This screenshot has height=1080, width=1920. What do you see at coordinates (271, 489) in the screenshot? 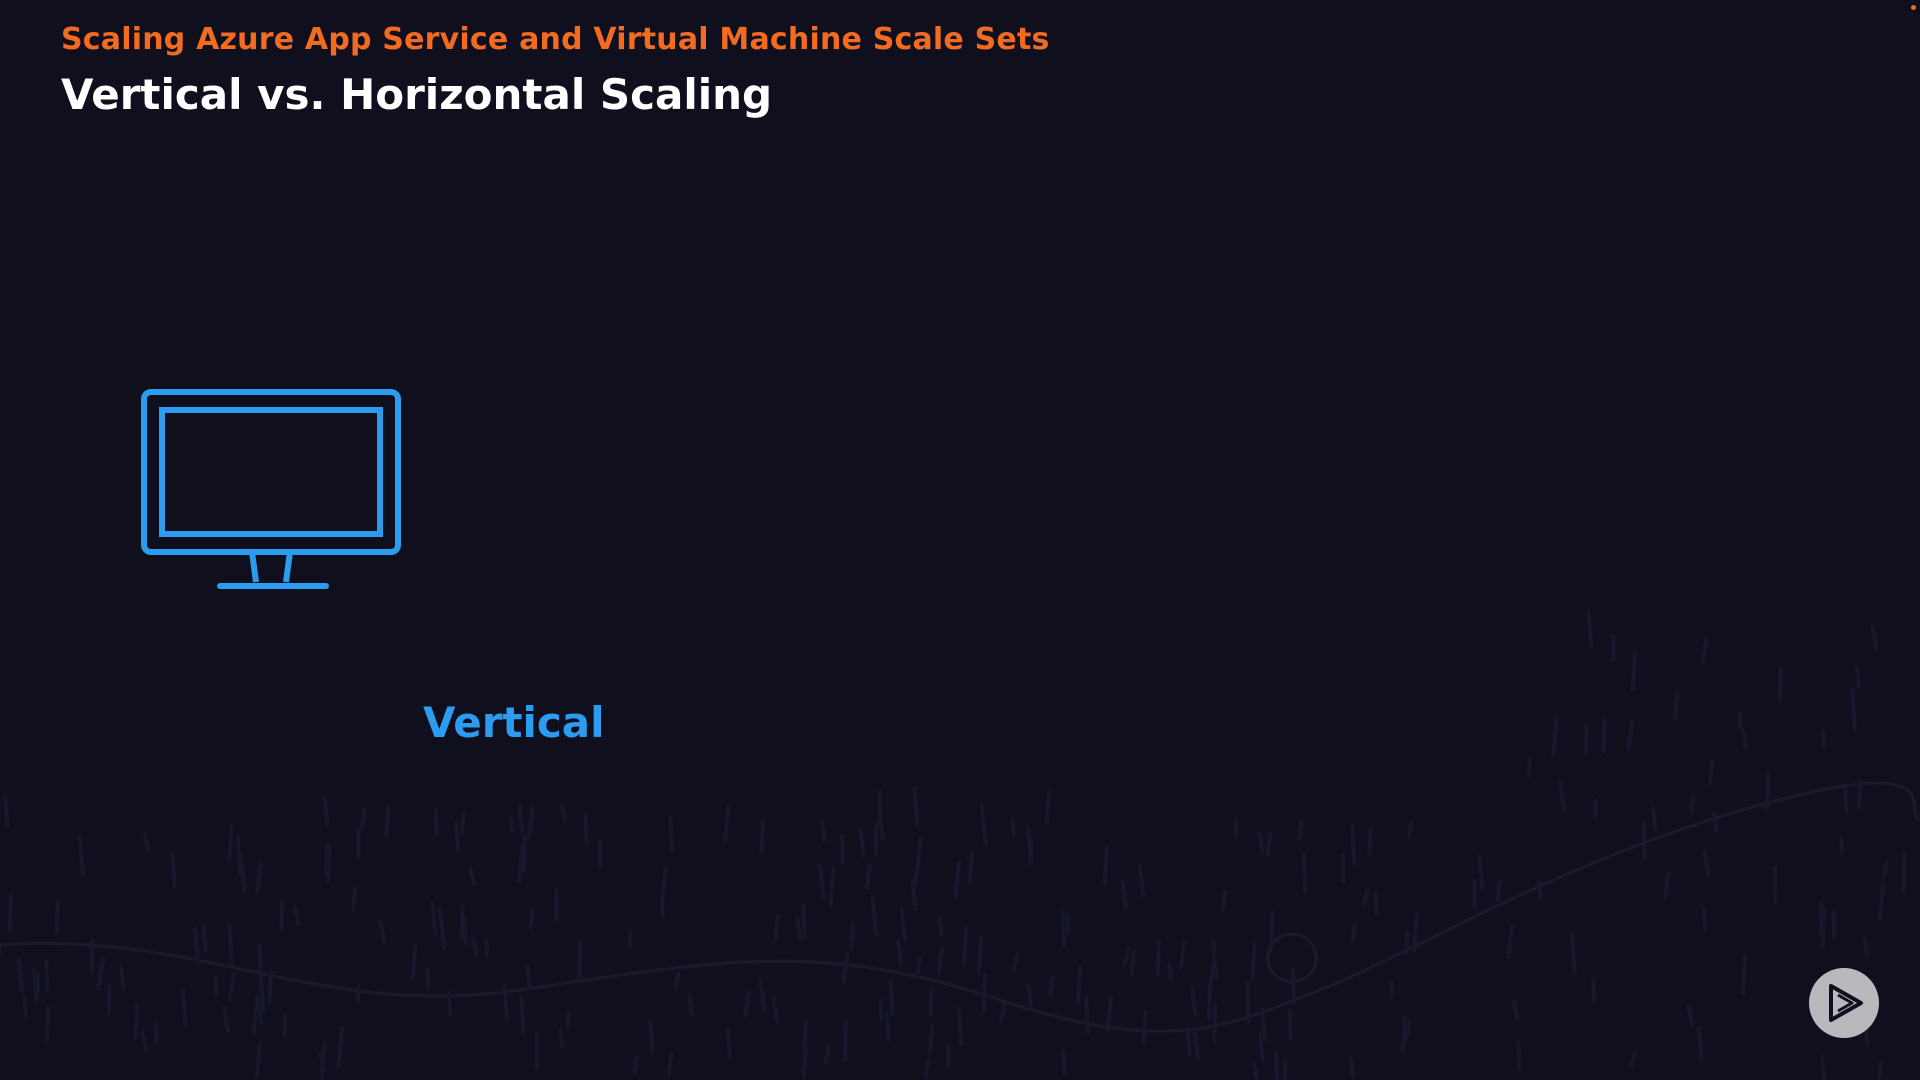
I see `monitor-icon` at bounding box center [271, 489].